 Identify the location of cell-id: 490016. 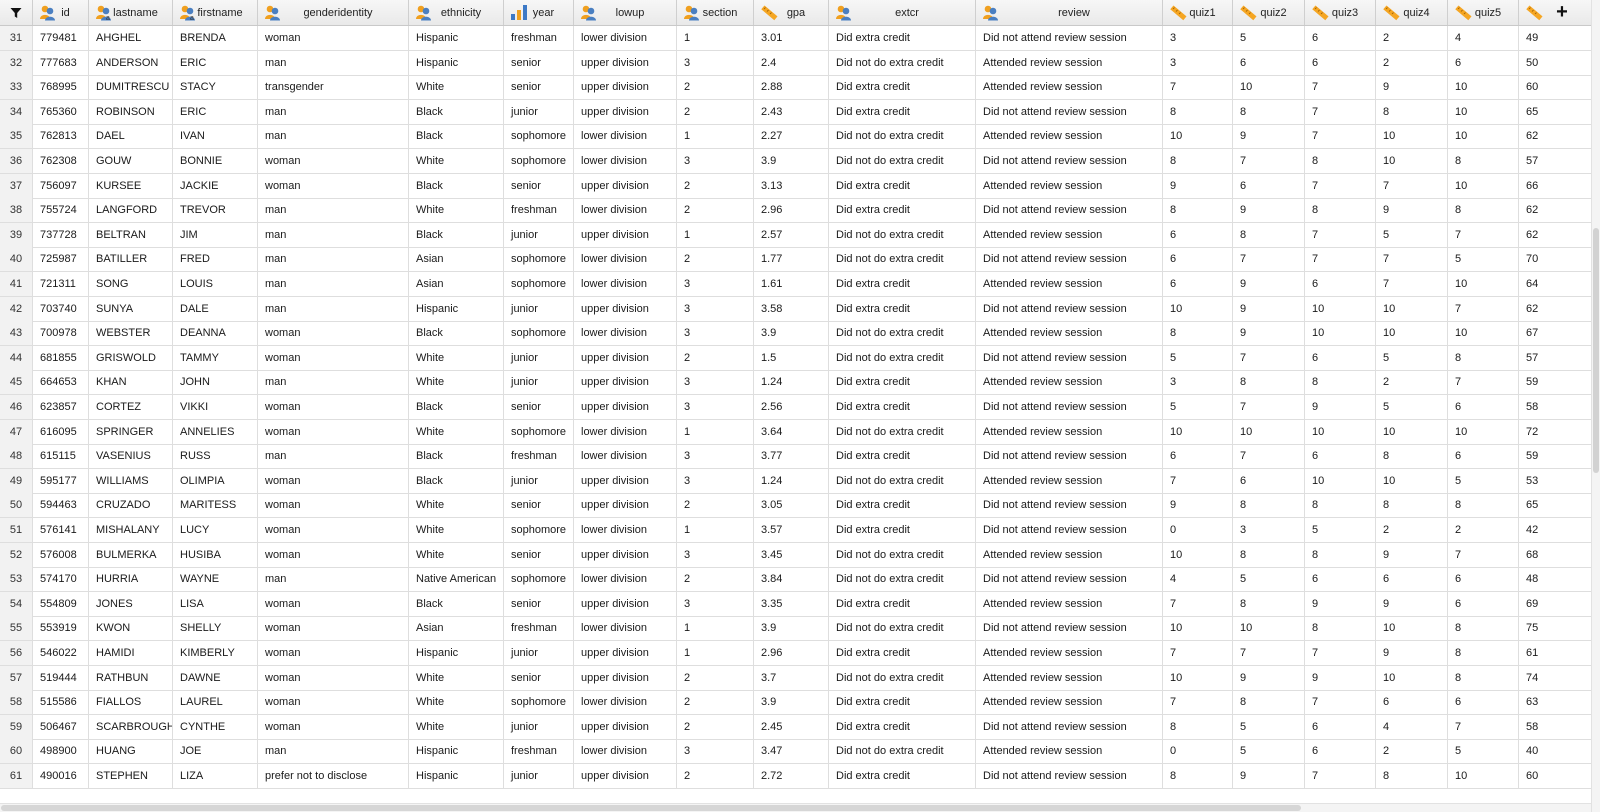
(61, 776).